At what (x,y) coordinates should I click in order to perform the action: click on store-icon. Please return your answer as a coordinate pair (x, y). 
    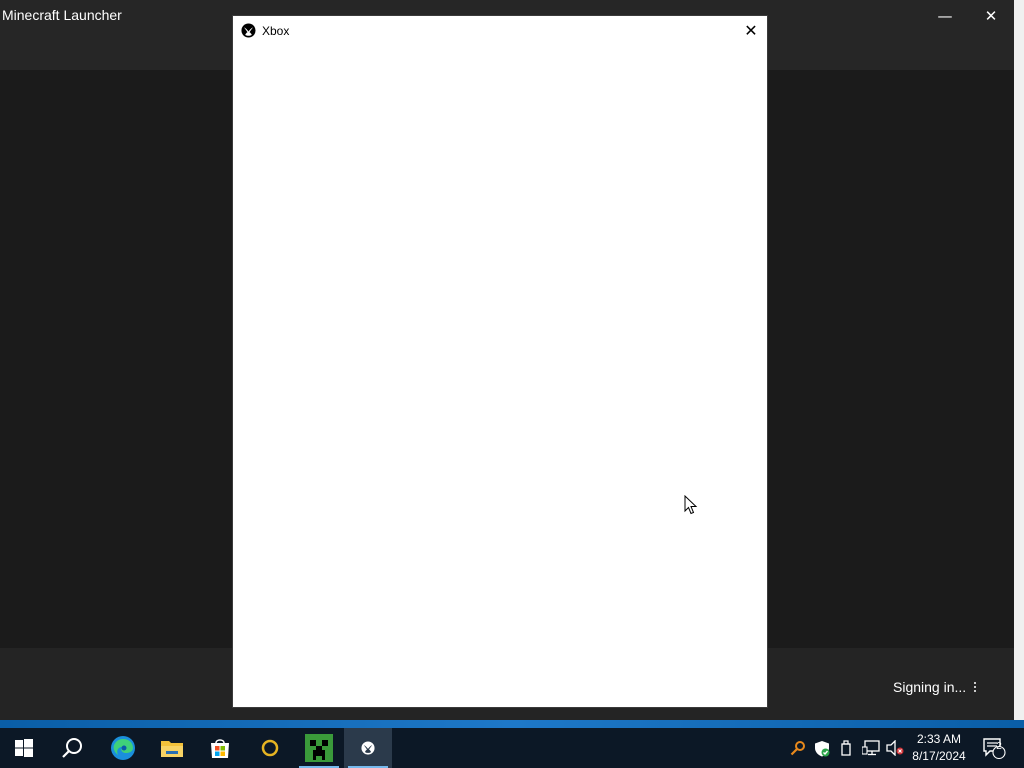
    Looking at the image, I should click on (220, 748).